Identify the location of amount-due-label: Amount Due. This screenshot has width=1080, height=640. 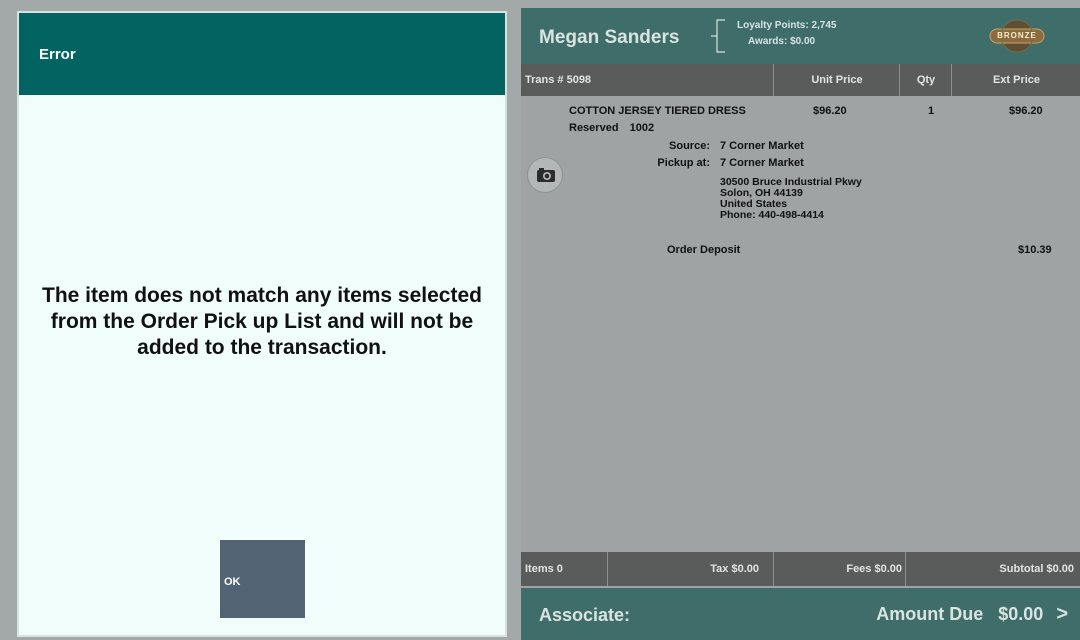
(930, 614).